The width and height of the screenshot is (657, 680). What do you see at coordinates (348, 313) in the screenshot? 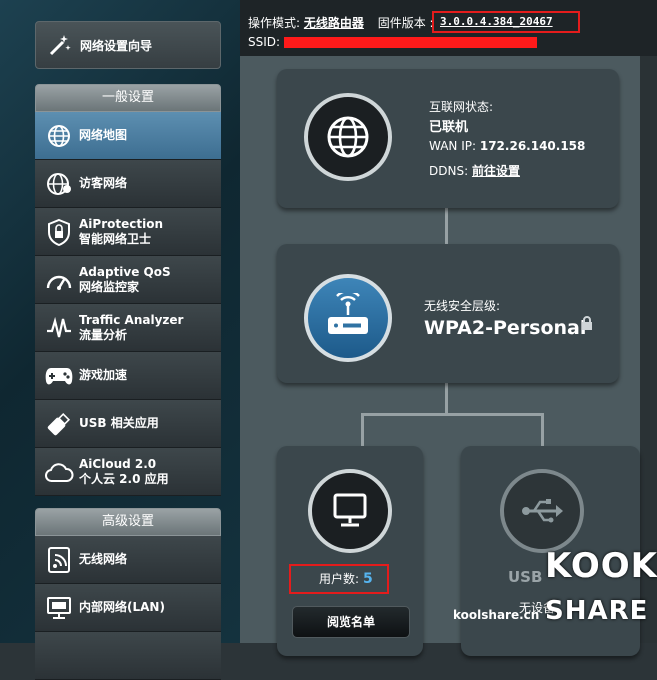
I see `router-icon` at bounding box center [348, 313].